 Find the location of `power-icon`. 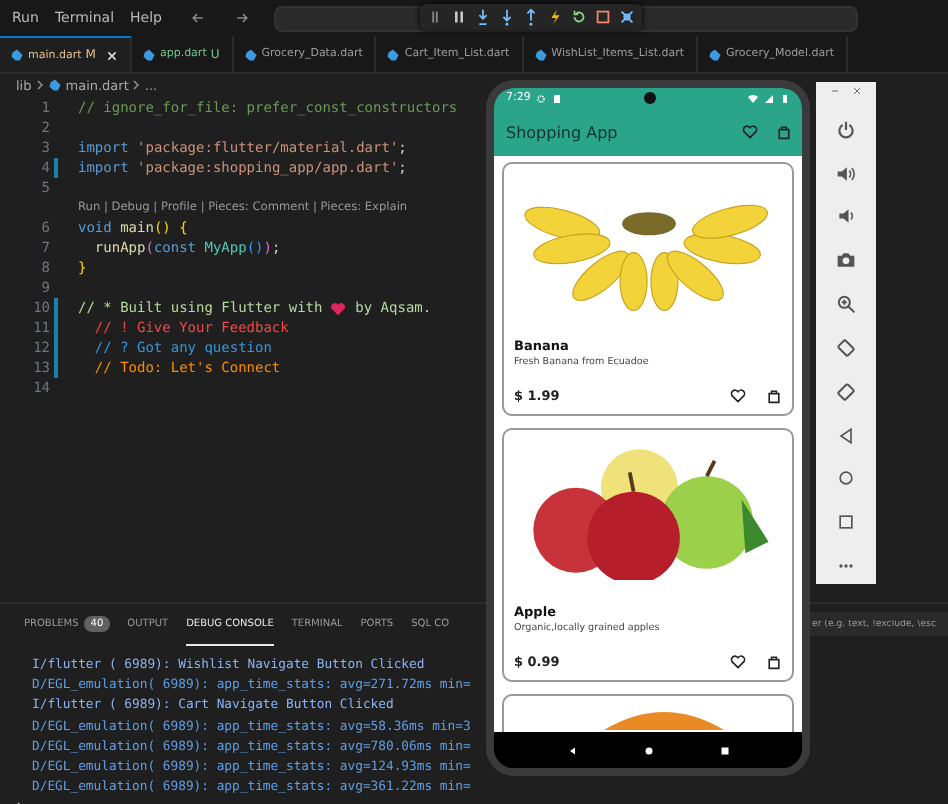

power-icon is located at coordinates (846, 129).